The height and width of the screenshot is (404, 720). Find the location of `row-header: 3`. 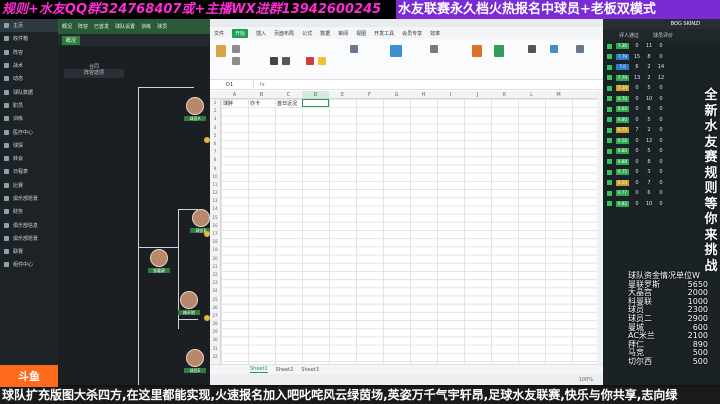

row-header: 3 is located at coordinates (215, 119).